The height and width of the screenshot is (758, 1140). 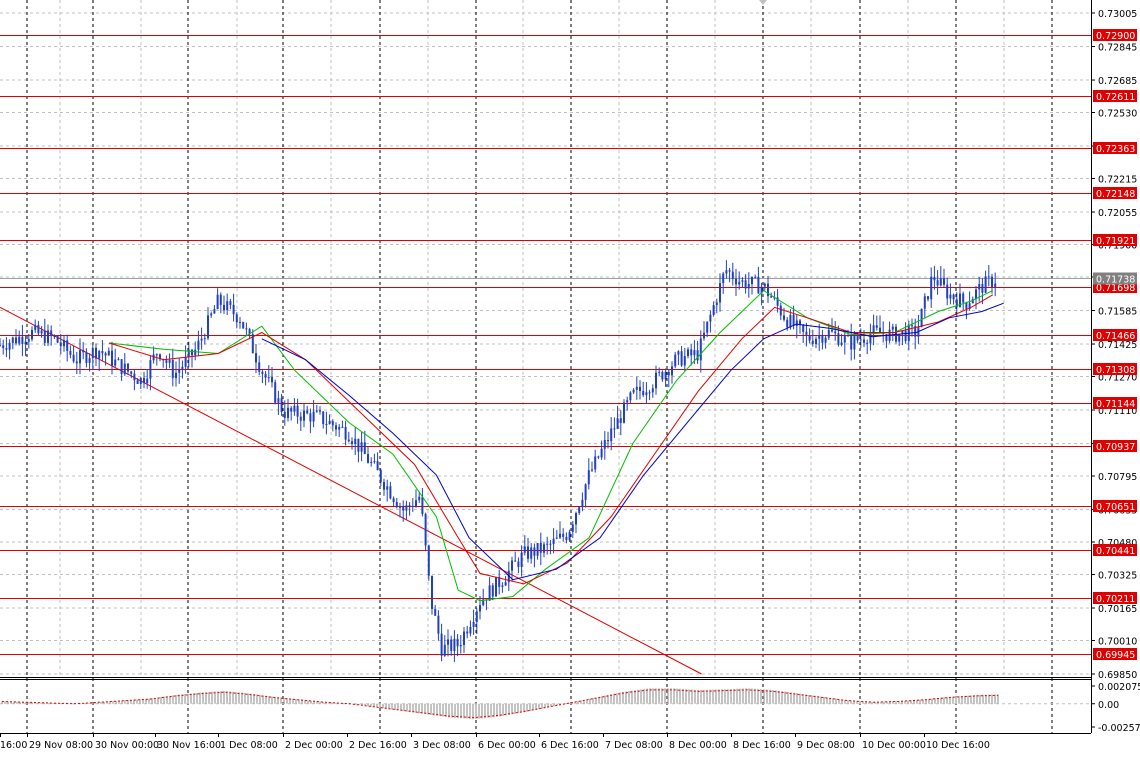 I want to click on level-label: 0.72611, so click(x=1115, y=97).